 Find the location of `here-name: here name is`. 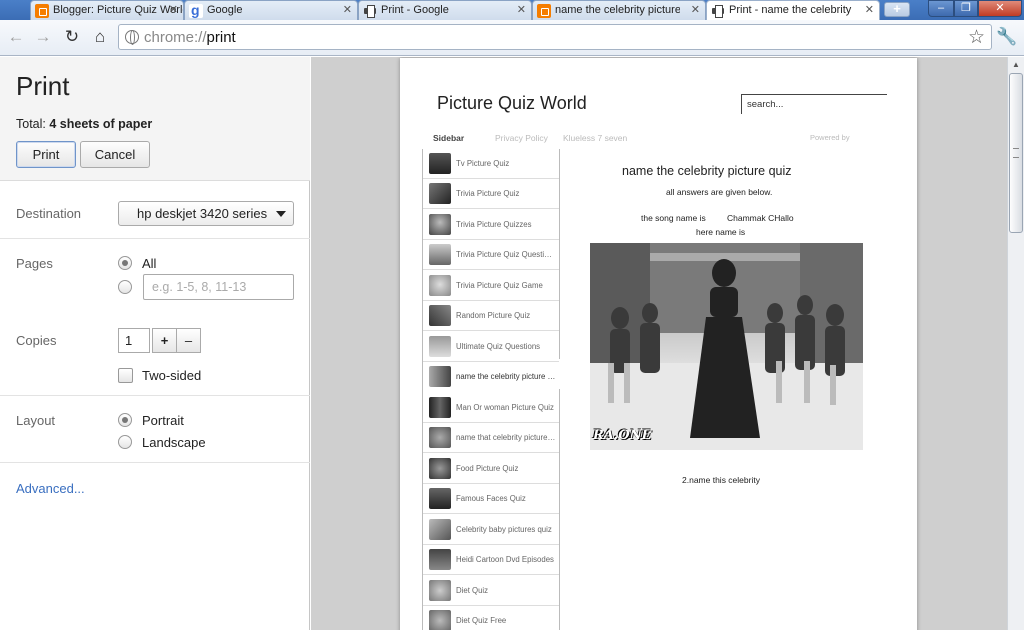

here-name: here name is is located at coordinates (721, 232).